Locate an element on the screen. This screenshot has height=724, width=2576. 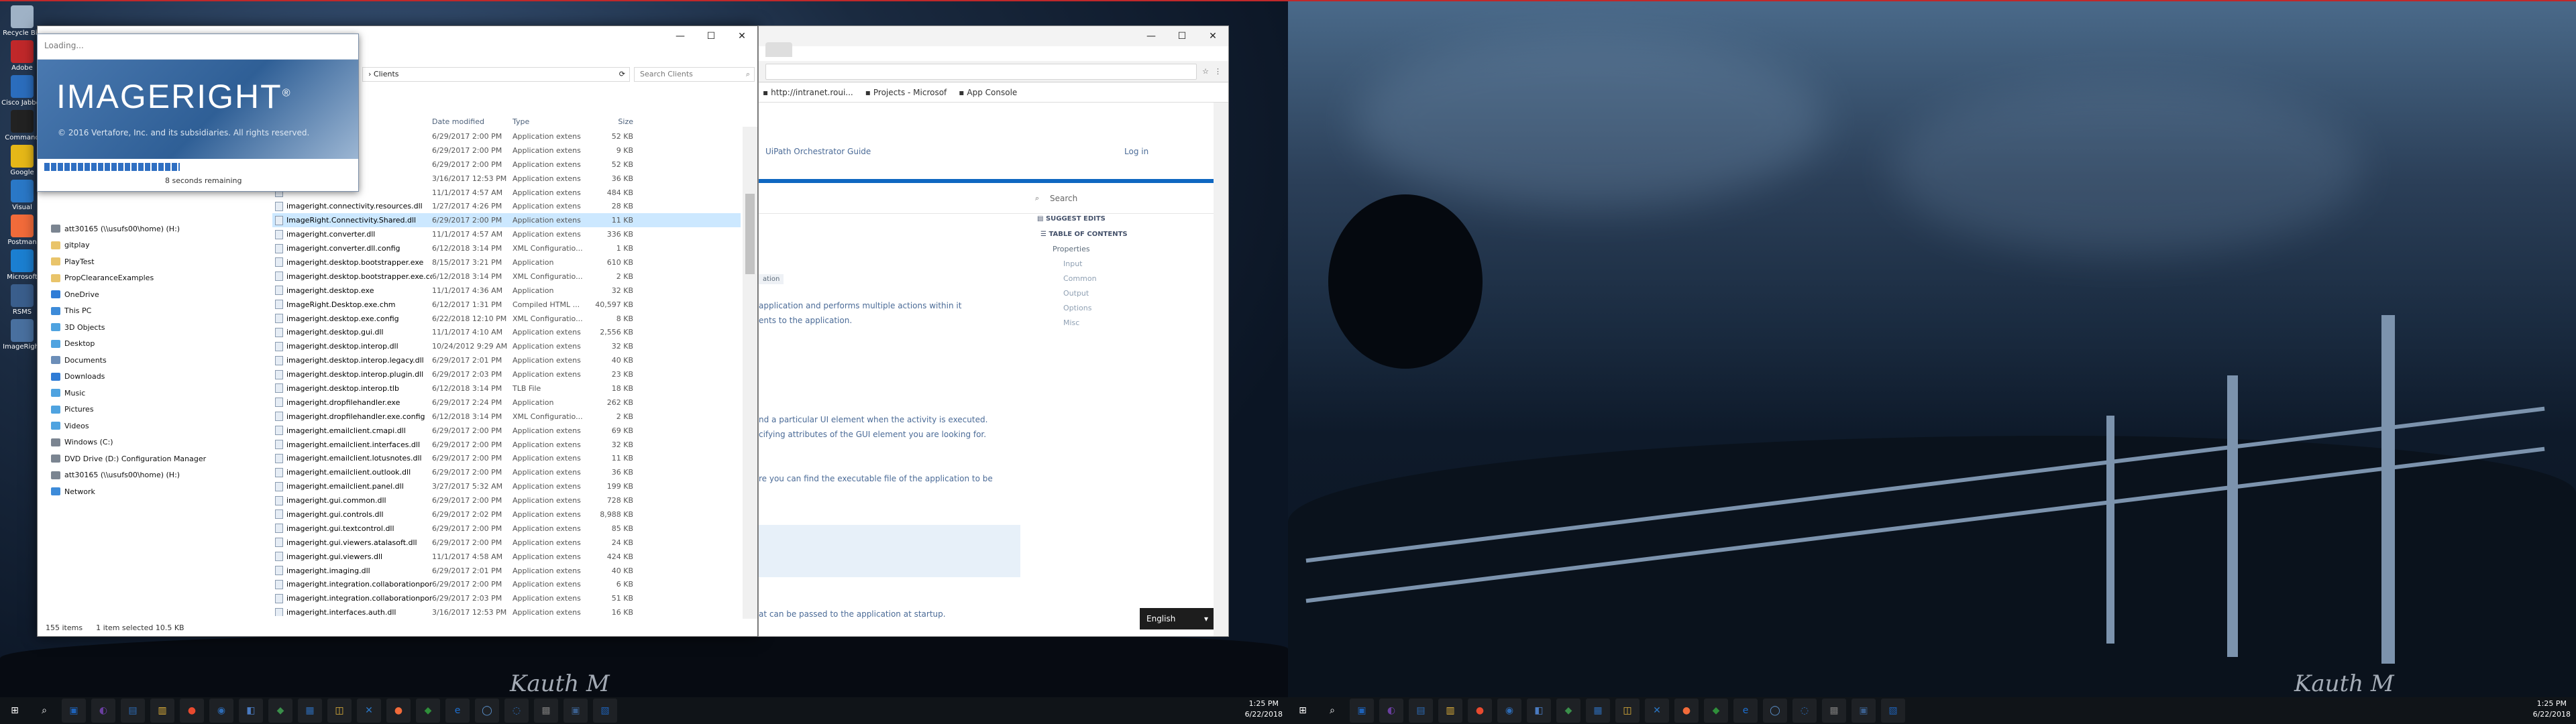
nav-item: OneDrive is located at coordinates (155, 294).